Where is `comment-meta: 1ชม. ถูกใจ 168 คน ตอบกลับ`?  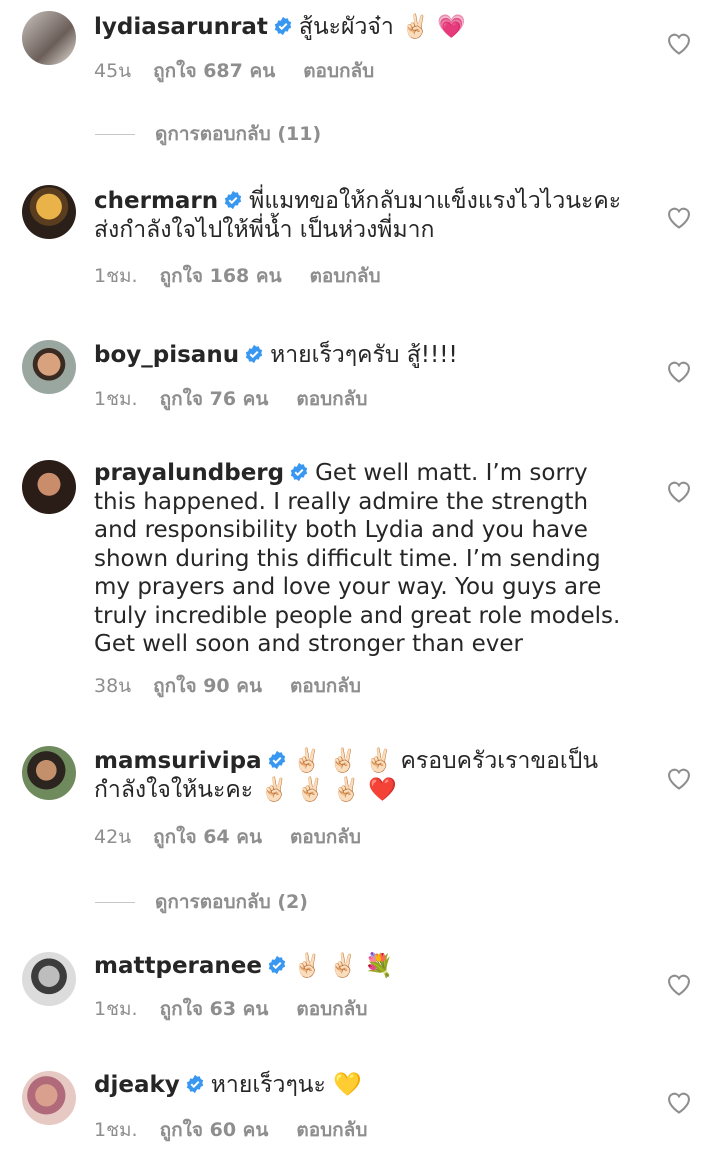
comment-meta: 1ชม. ถูกใจ 168 คน ตอบกลับ is located at coordinates (248, 276).